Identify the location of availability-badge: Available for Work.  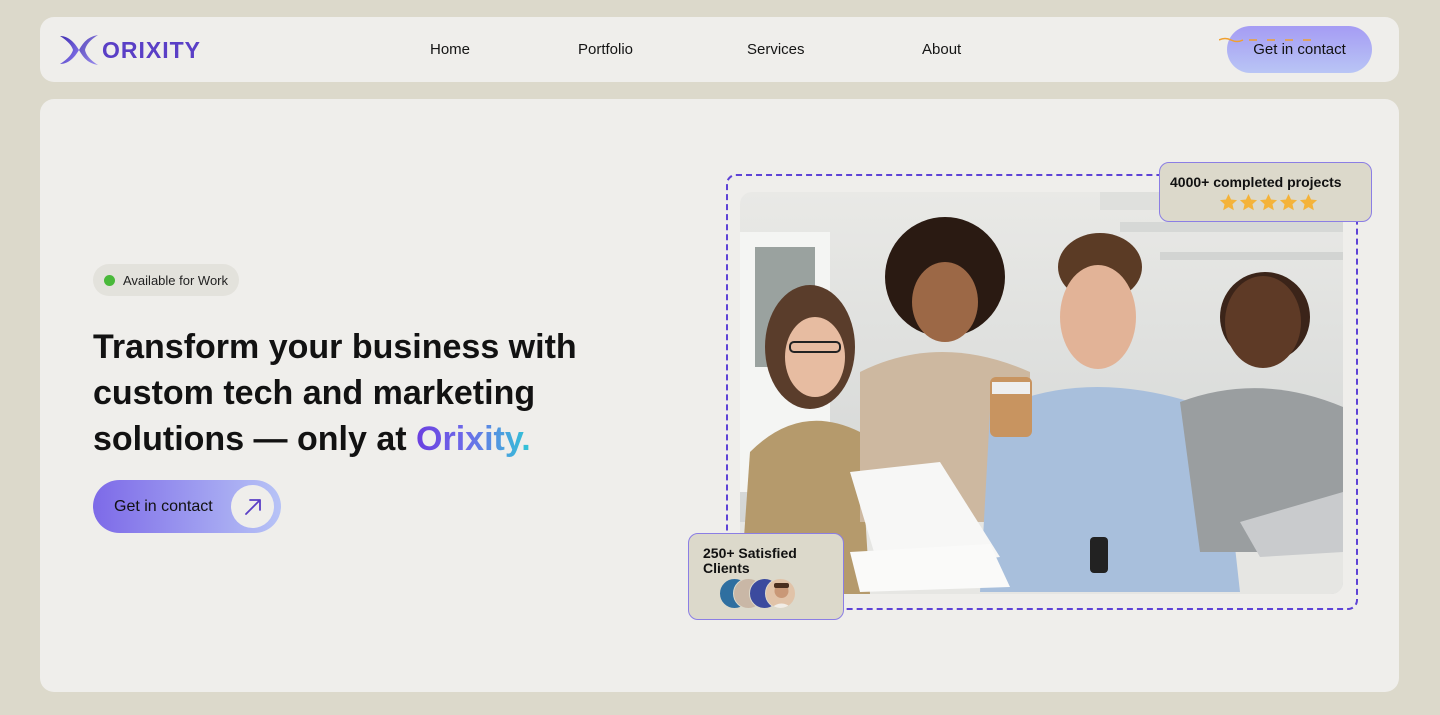
(166, 280).